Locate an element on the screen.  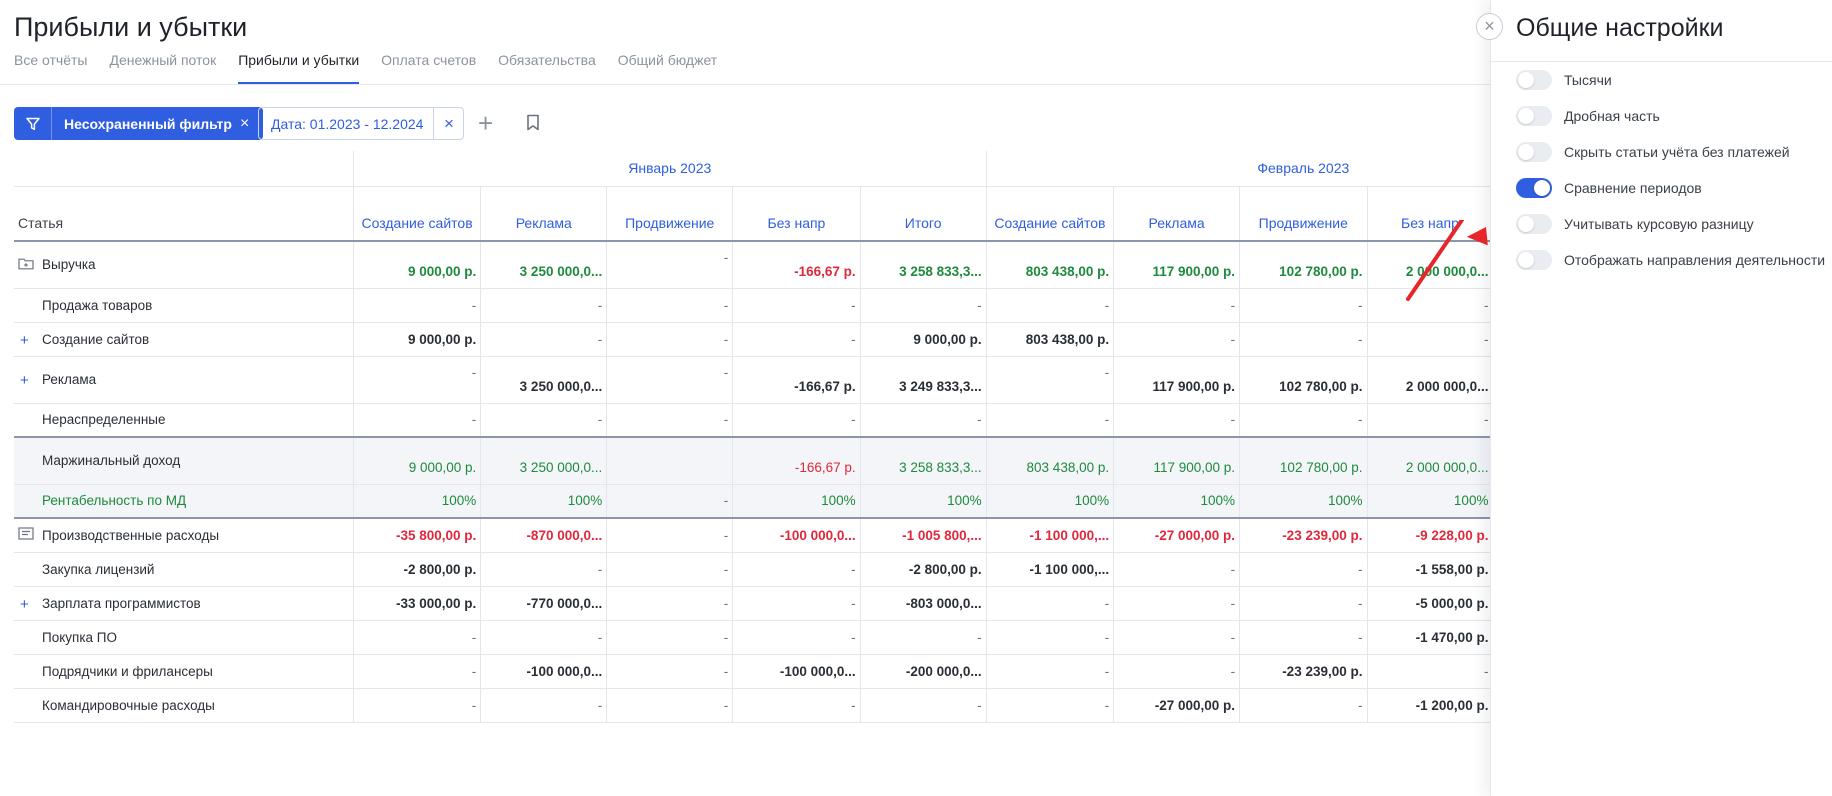
date-clear-icon: × is located at coordinates (448, 123).